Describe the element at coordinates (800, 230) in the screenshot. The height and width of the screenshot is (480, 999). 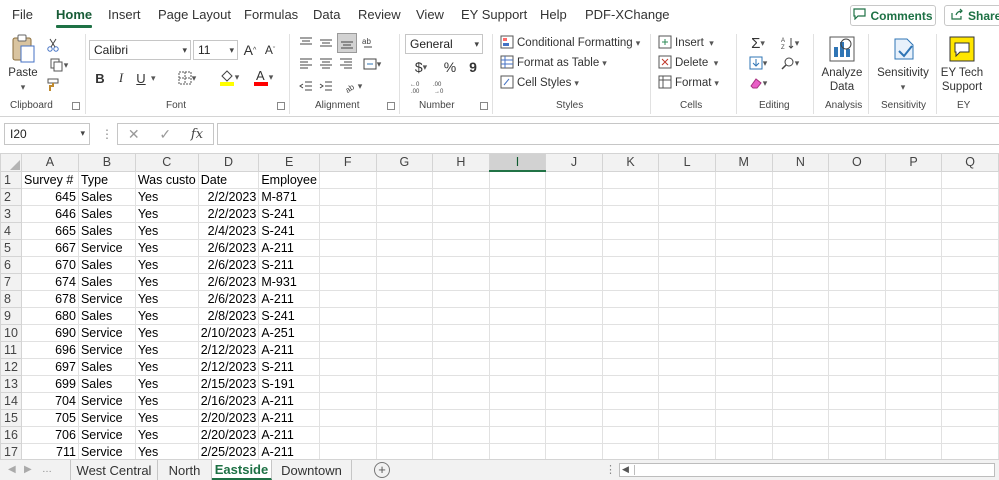
I see `cell-n4` at that location.